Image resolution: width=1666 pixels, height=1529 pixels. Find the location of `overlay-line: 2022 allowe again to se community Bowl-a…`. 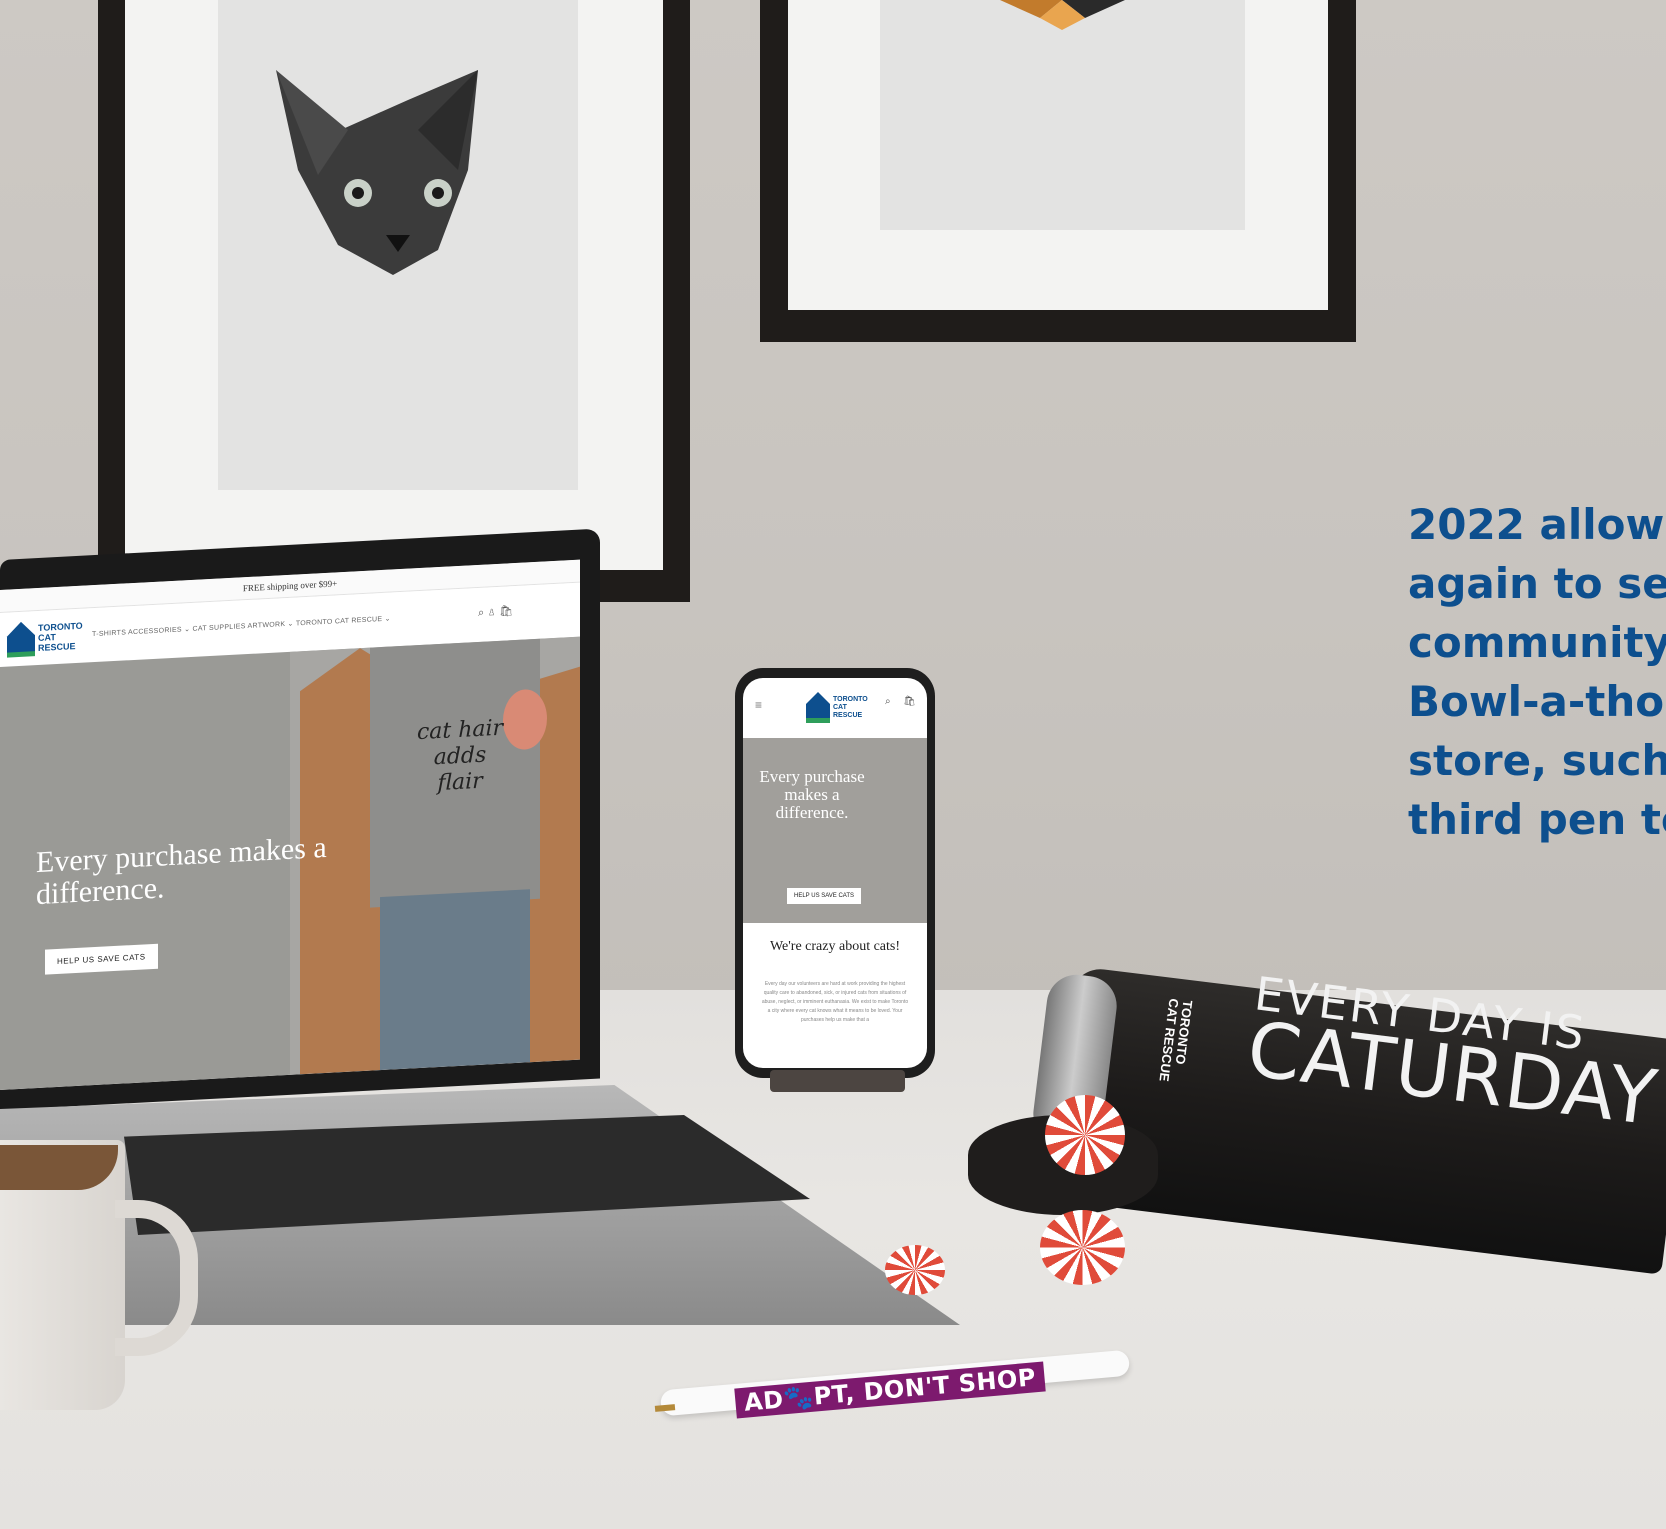

overlay-line: 2022 allowe again to se community Bowl-a… is located at coordinates (1537, 672).